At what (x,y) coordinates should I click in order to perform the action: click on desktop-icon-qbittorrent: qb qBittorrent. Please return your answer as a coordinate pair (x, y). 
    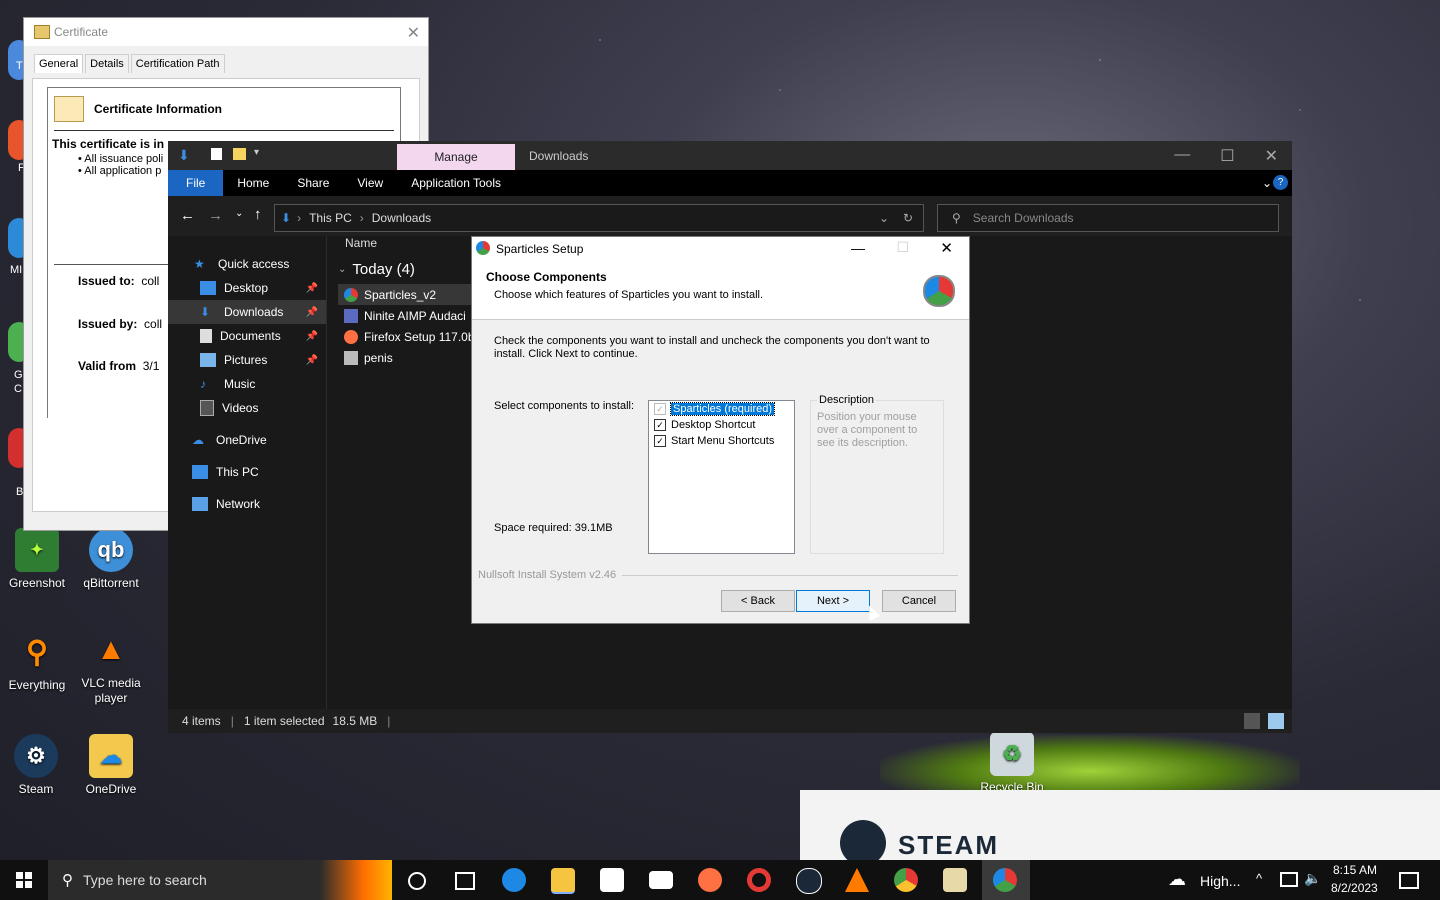
    Looking at the image, I should click on (111, 559).